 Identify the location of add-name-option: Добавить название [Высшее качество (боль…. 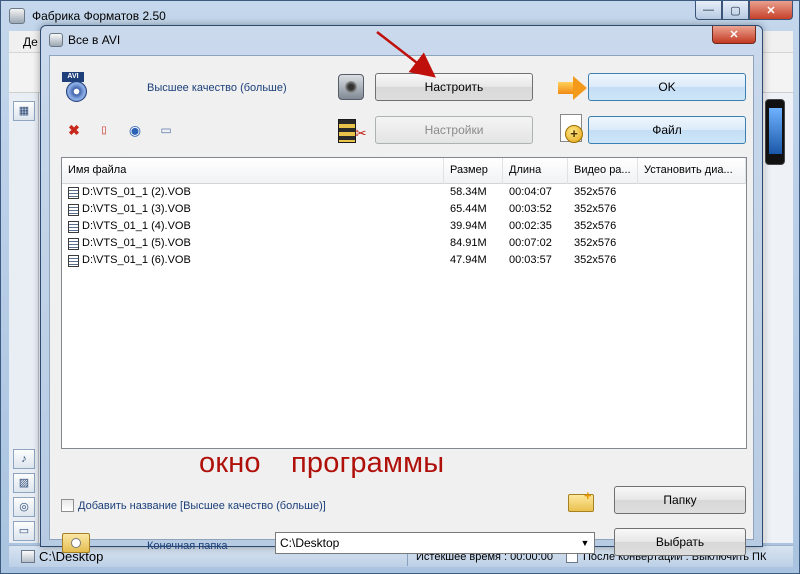
(193, 505).